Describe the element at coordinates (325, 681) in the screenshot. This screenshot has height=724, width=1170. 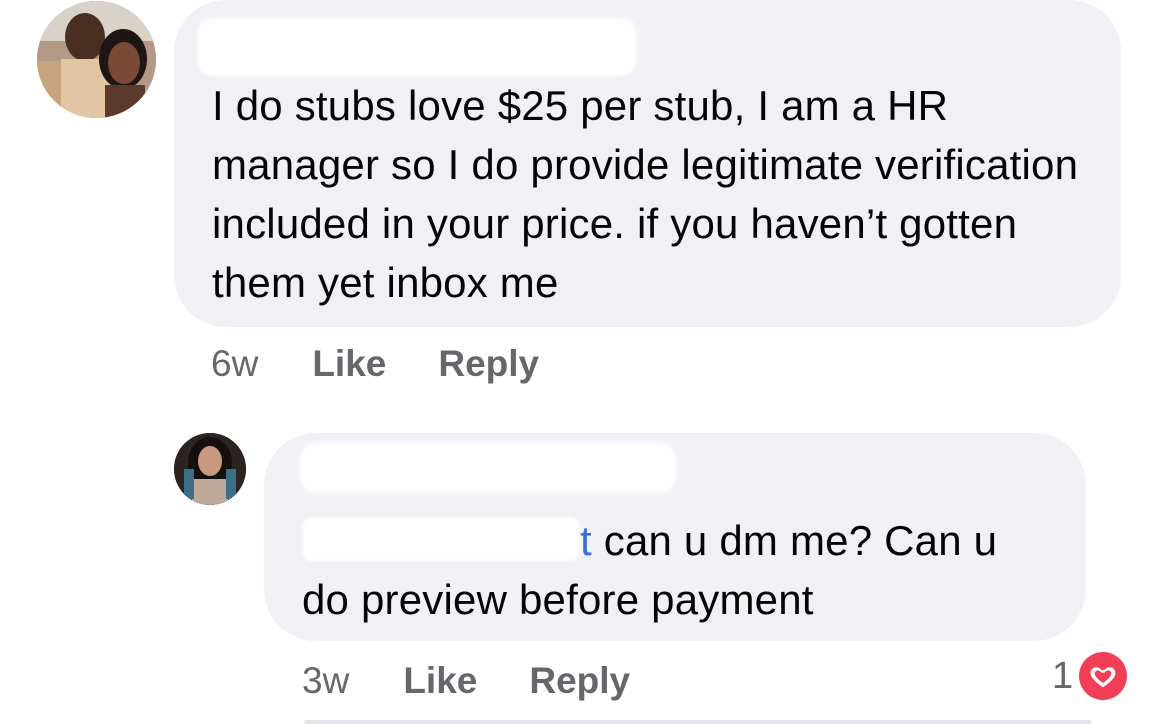
I see `reply-timestamp: 3w` at that location.